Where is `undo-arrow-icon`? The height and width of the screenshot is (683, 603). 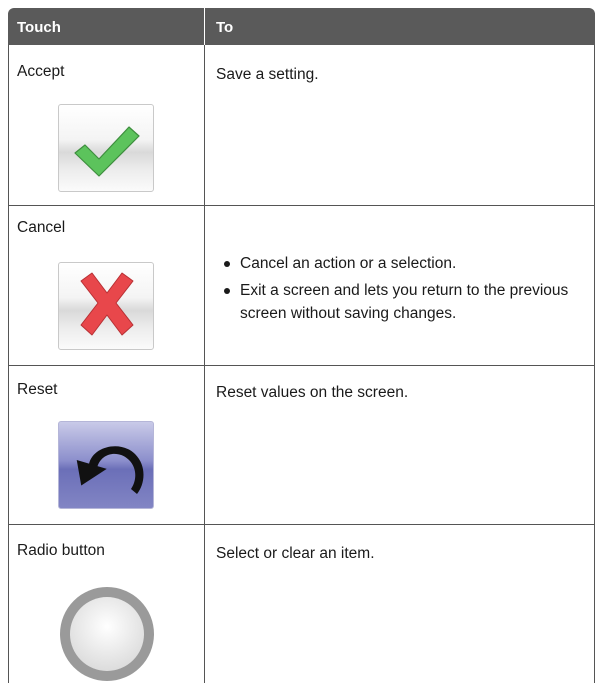 undo-arrow-icon is located at coordinates (106, 465).